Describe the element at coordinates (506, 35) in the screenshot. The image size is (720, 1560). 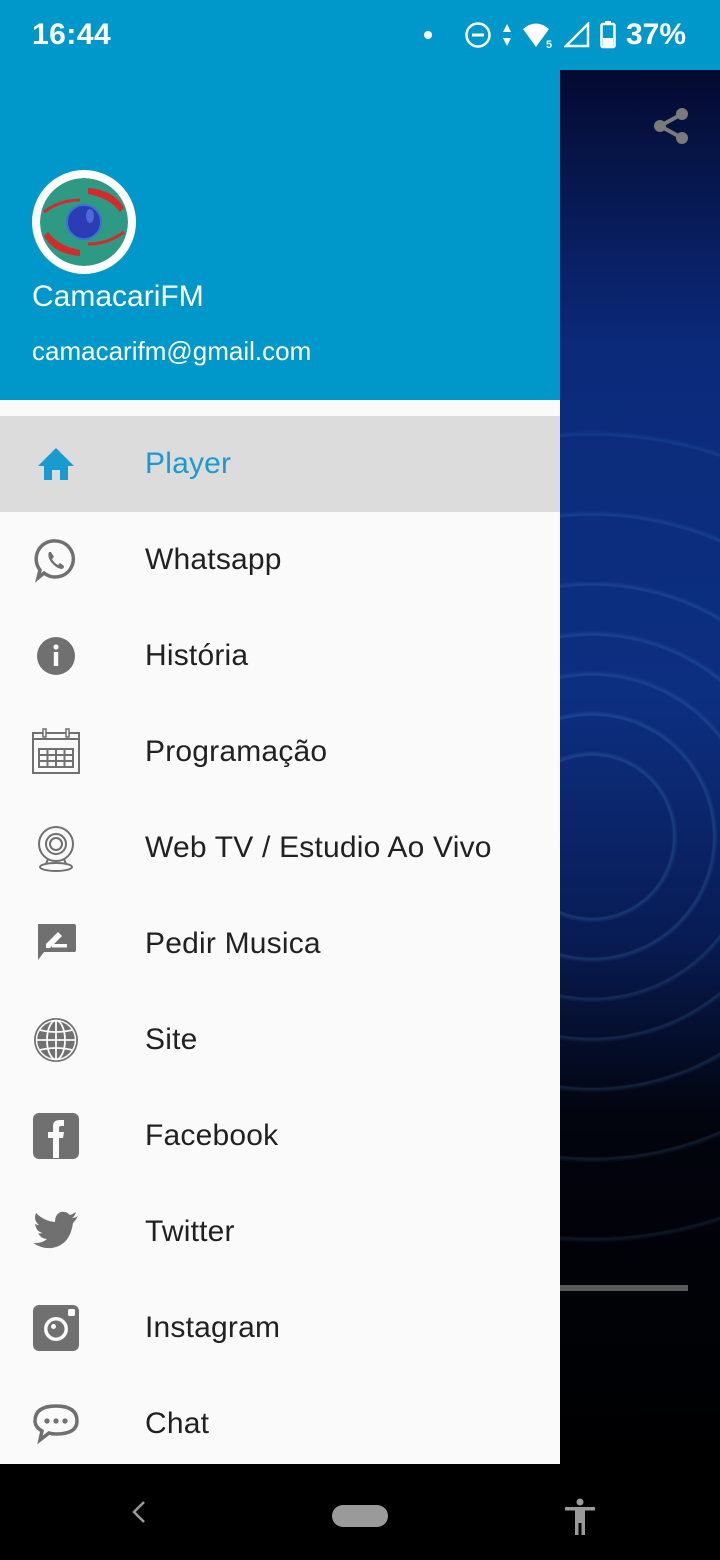
I see `data-arrows-icon` at that location.